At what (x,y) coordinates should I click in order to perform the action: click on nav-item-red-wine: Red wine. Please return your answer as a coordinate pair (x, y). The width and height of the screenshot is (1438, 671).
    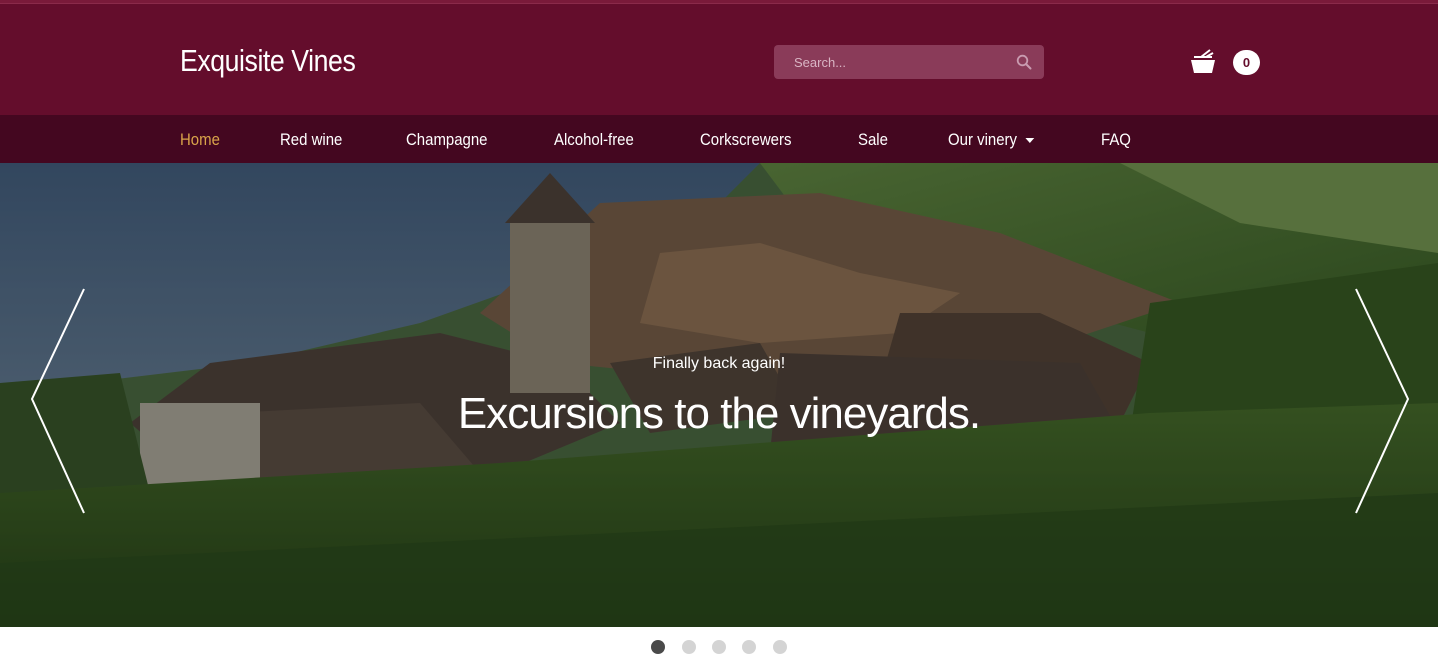
    Looking at the image, I should click on (311, 139).